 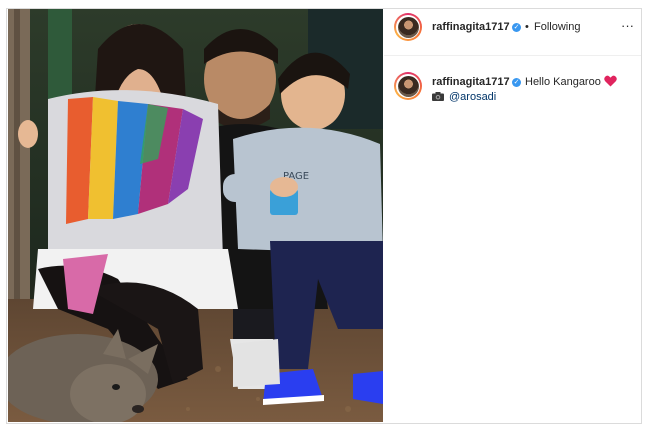 I want to click on author-avatar, so click(x=408, y=27).